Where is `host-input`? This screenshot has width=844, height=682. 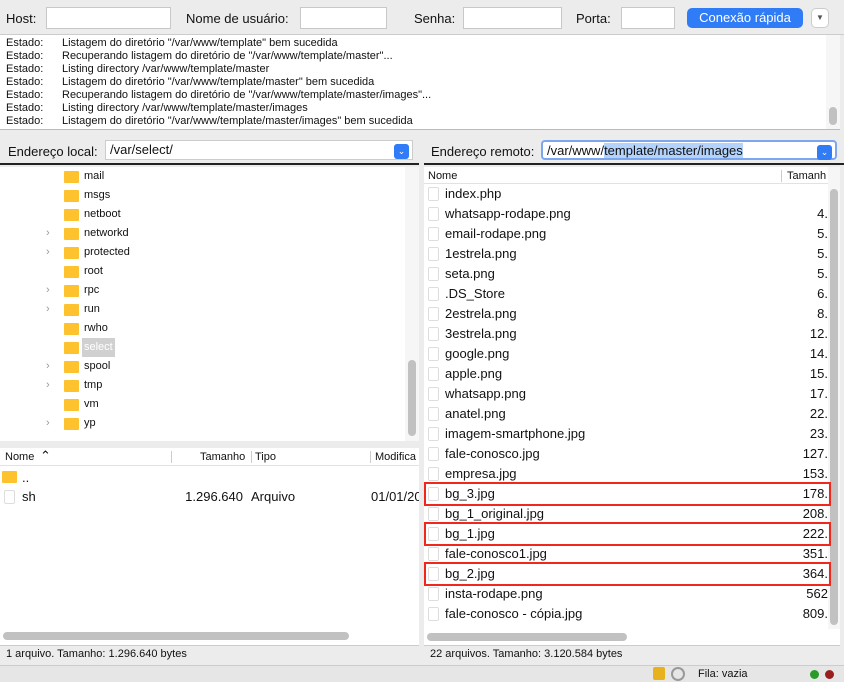
host-input is located at coordinates (108, 18).